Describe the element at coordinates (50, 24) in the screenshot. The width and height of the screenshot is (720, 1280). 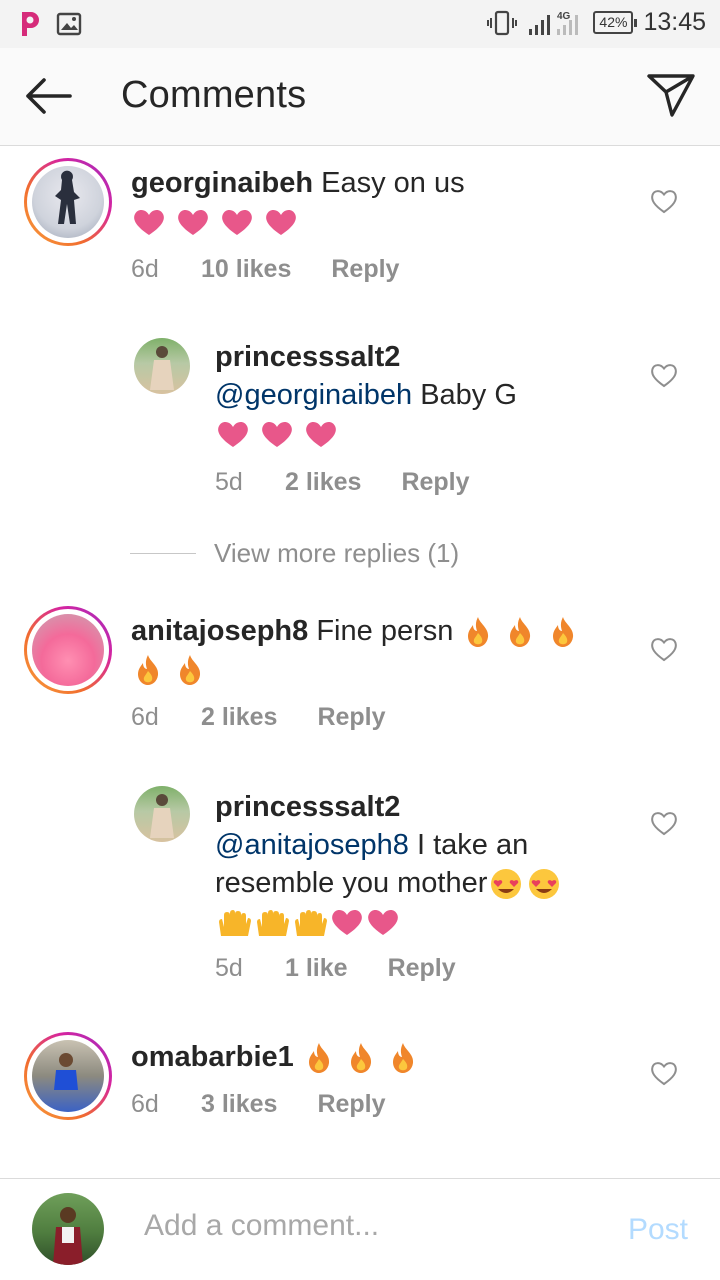
I see `status-left-icons` at that location.